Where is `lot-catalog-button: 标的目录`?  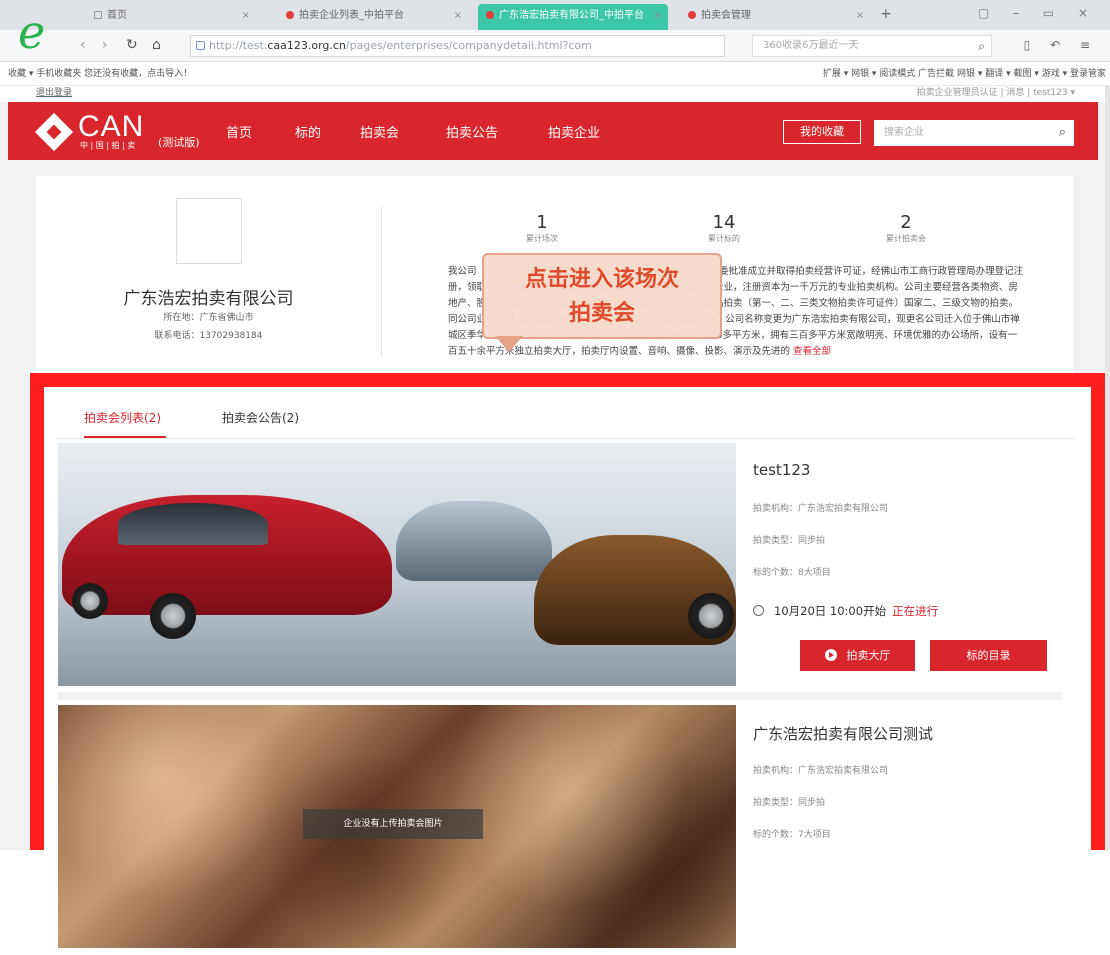
lot-catalog-button: 标的目录 is located at coordinates (988, 655).